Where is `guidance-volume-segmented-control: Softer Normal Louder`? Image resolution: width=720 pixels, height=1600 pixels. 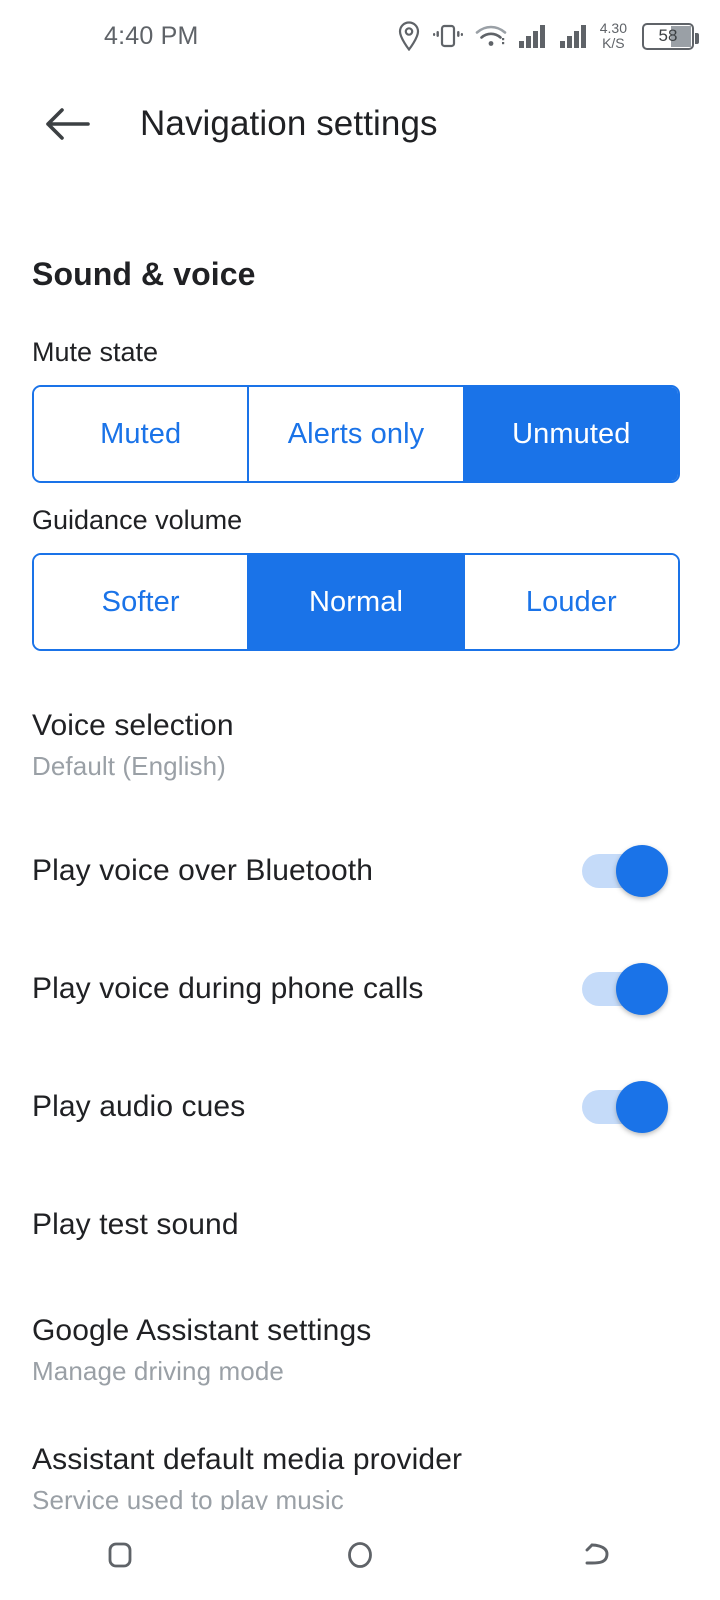 guidance-volume-segmented-control: Softer Normal Louder is located at coordinates (356, 602).